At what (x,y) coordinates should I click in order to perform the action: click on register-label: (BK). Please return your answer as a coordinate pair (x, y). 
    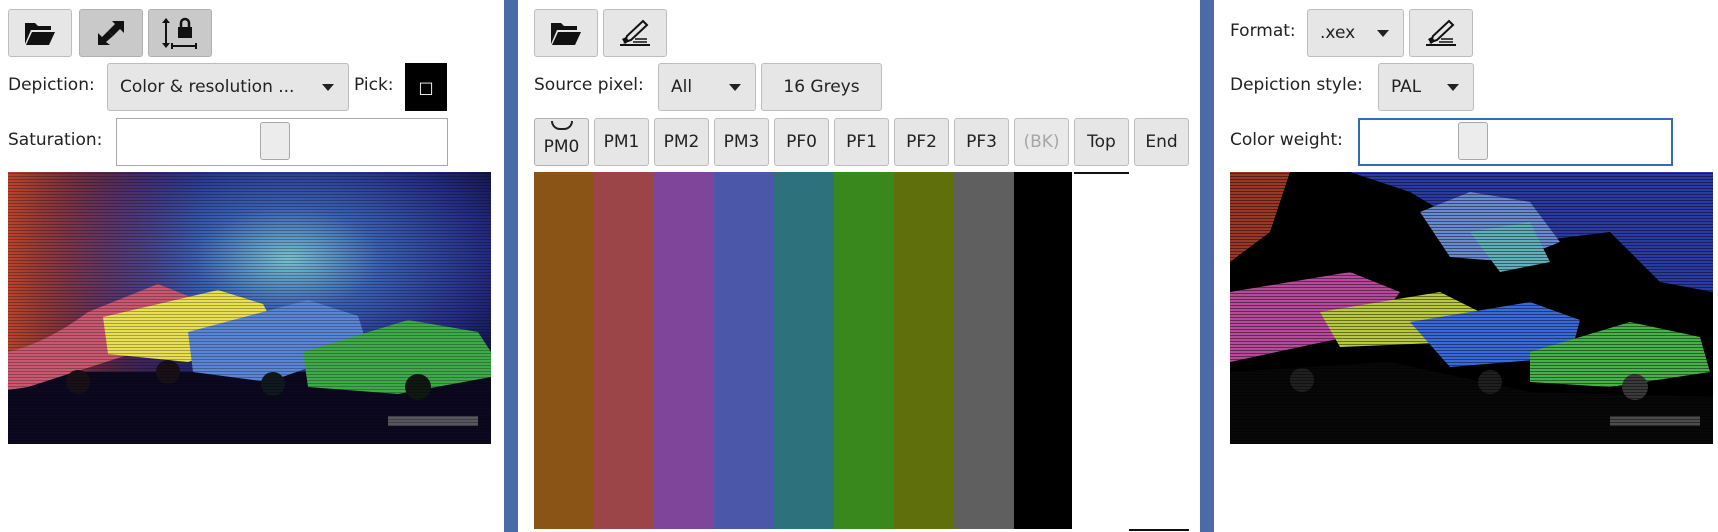
    Looking at the image, I should click on (1041, 142).